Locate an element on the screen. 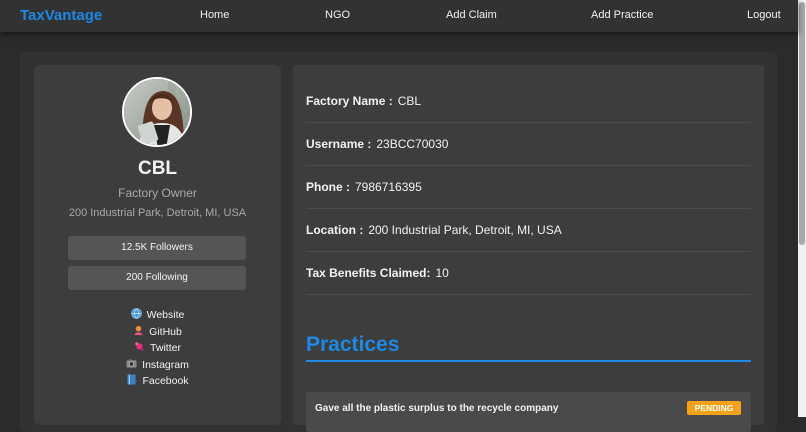 The image size is (806, 432). detail-label: Phone : is located at coordinates (328, 187).